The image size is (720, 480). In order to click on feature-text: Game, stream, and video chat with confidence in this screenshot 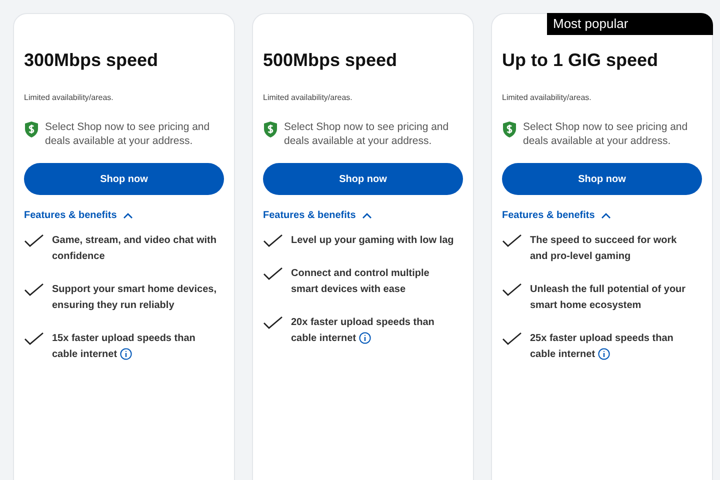, I will do `click(135, 249)`.